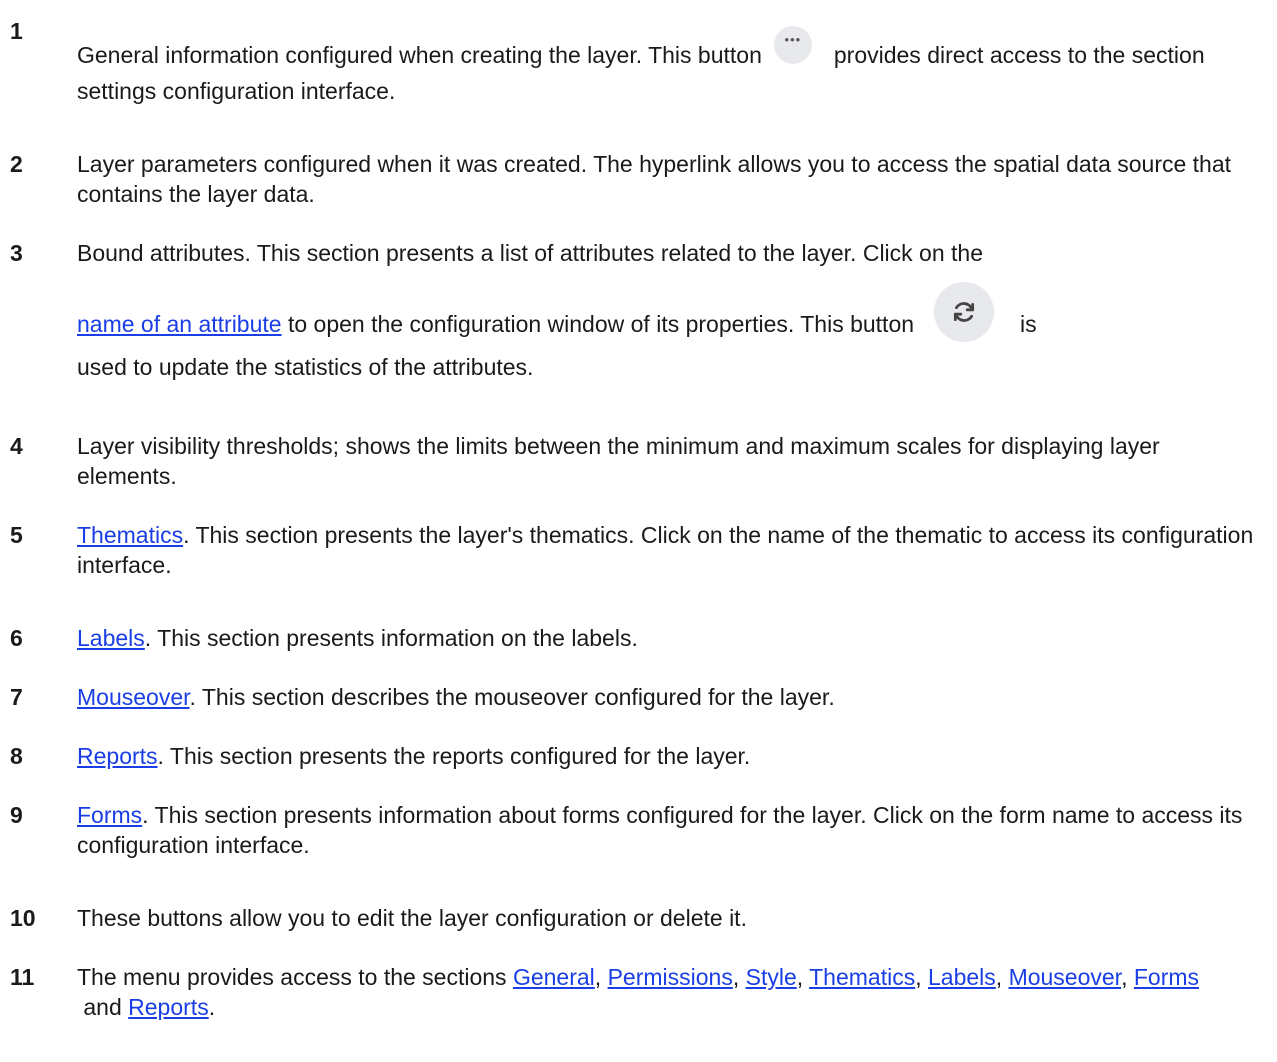  Describe the element at coordinates (22, 977) in the screenshot. I see `item-number: 11` at that location.